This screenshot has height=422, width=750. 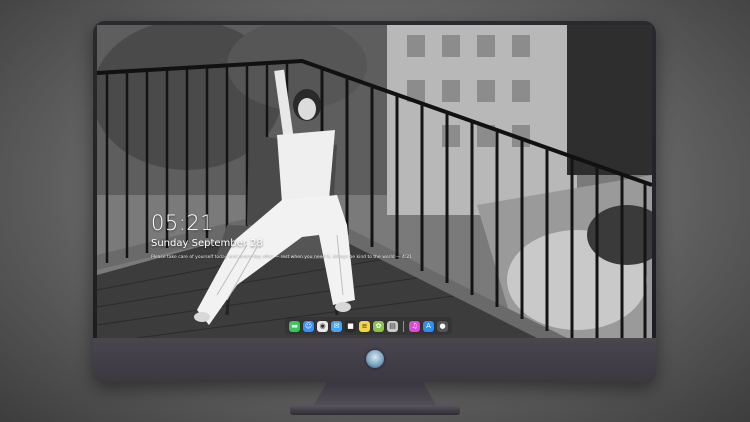 What do you see at coordinates (207, 243) in the screenshot?
I see `lock-screen-date: Sunday September 28` at bounding box center [207, 243].